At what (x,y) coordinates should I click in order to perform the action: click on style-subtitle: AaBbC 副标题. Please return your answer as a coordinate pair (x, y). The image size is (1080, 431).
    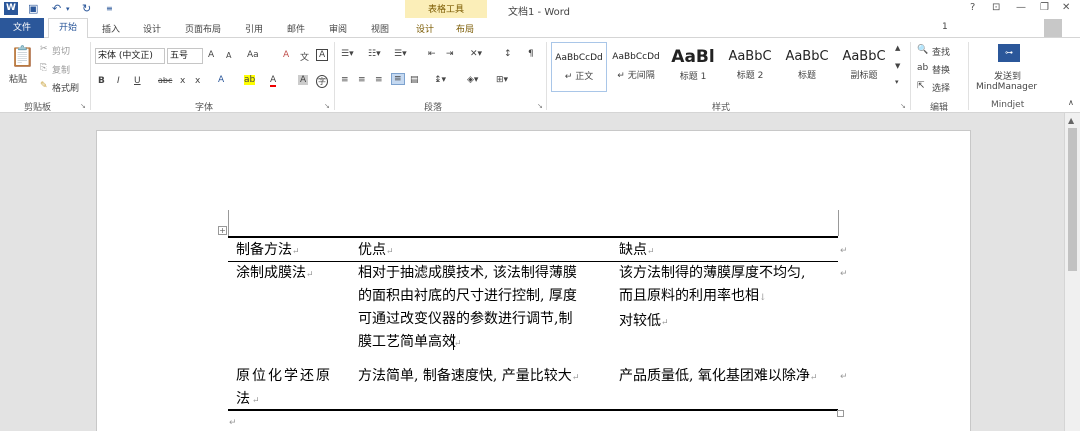
    Looking at the image, I should click on (864, 67).